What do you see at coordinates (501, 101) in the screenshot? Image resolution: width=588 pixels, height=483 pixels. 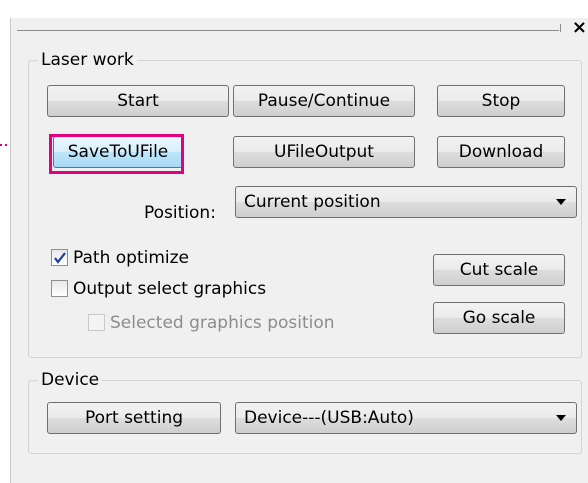 I see `stop-button: Stop` at bounding box center [501, 101].